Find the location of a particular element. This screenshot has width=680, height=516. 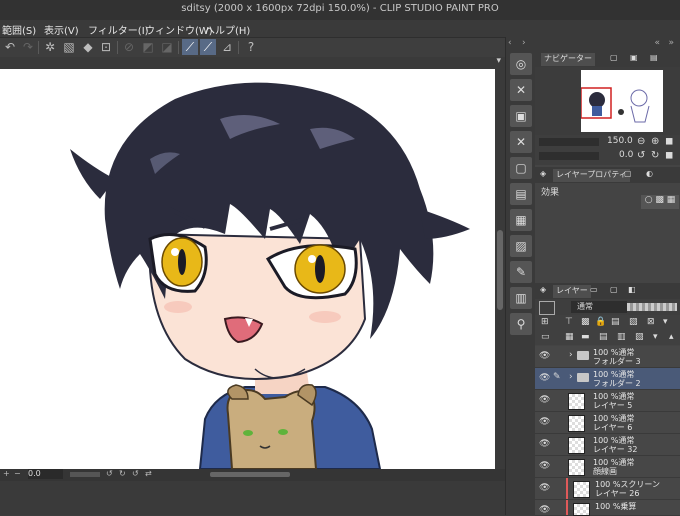

layer-grid-icon: ▦ is located at coordinates (569, 337).